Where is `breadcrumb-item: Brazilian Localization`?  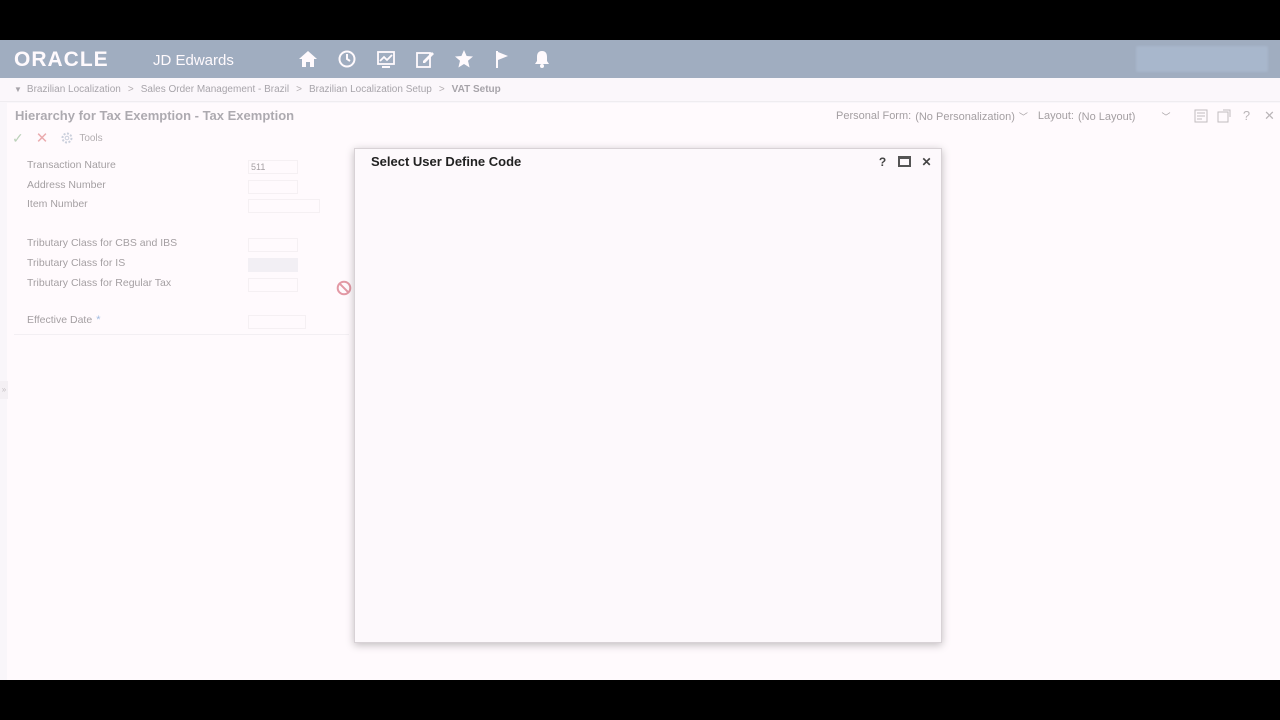
breadcrumb-item: Brazilian Localization is located at coordinates (74, 89).